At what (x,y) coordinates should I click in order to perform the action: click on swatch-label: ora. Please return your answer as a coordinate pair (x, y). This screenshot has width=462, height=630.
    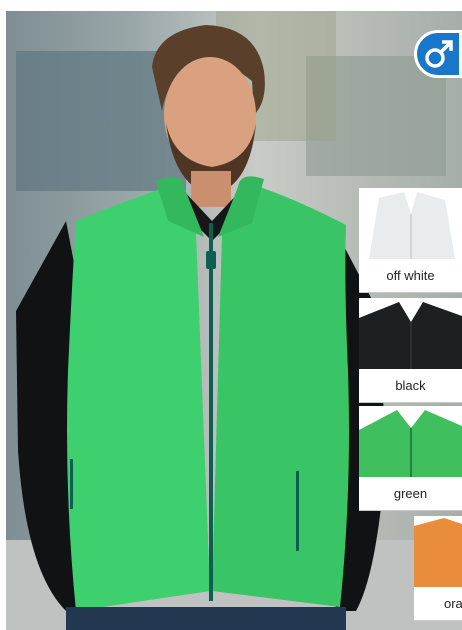
    Looking at the image, I should click on (453, 603).